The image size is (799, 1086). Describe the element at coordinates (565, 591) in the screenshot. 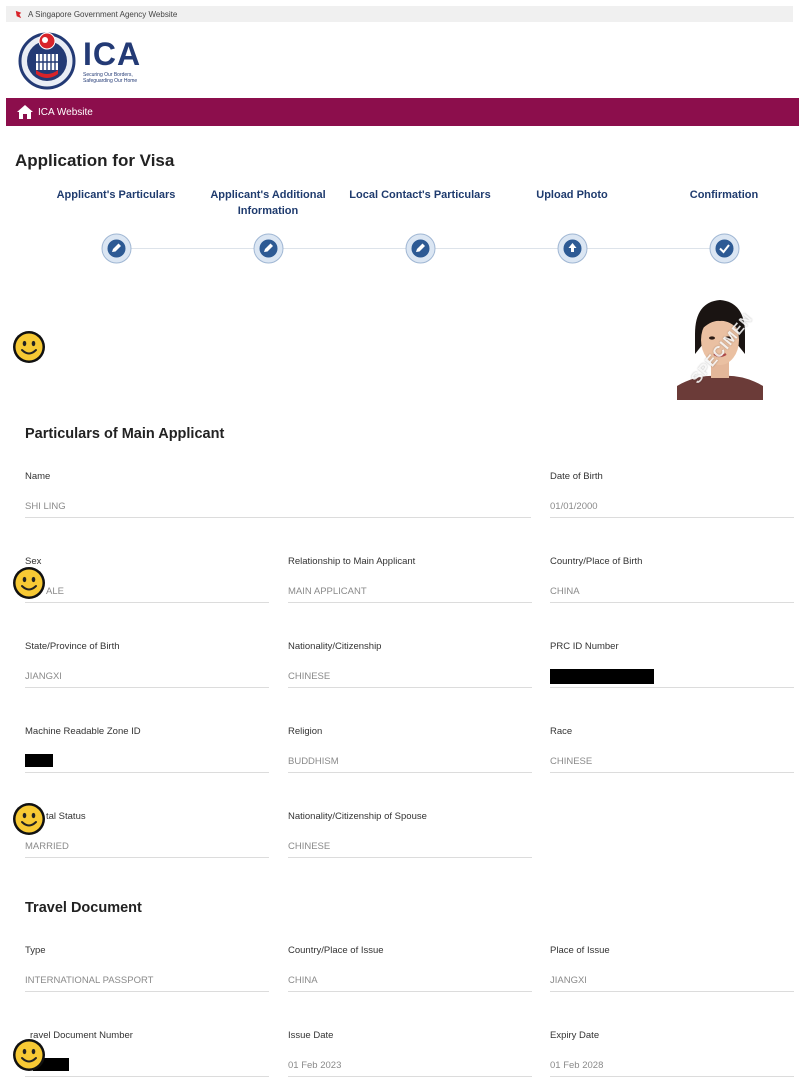

I see `birth-country-value: CHINA` at that location.